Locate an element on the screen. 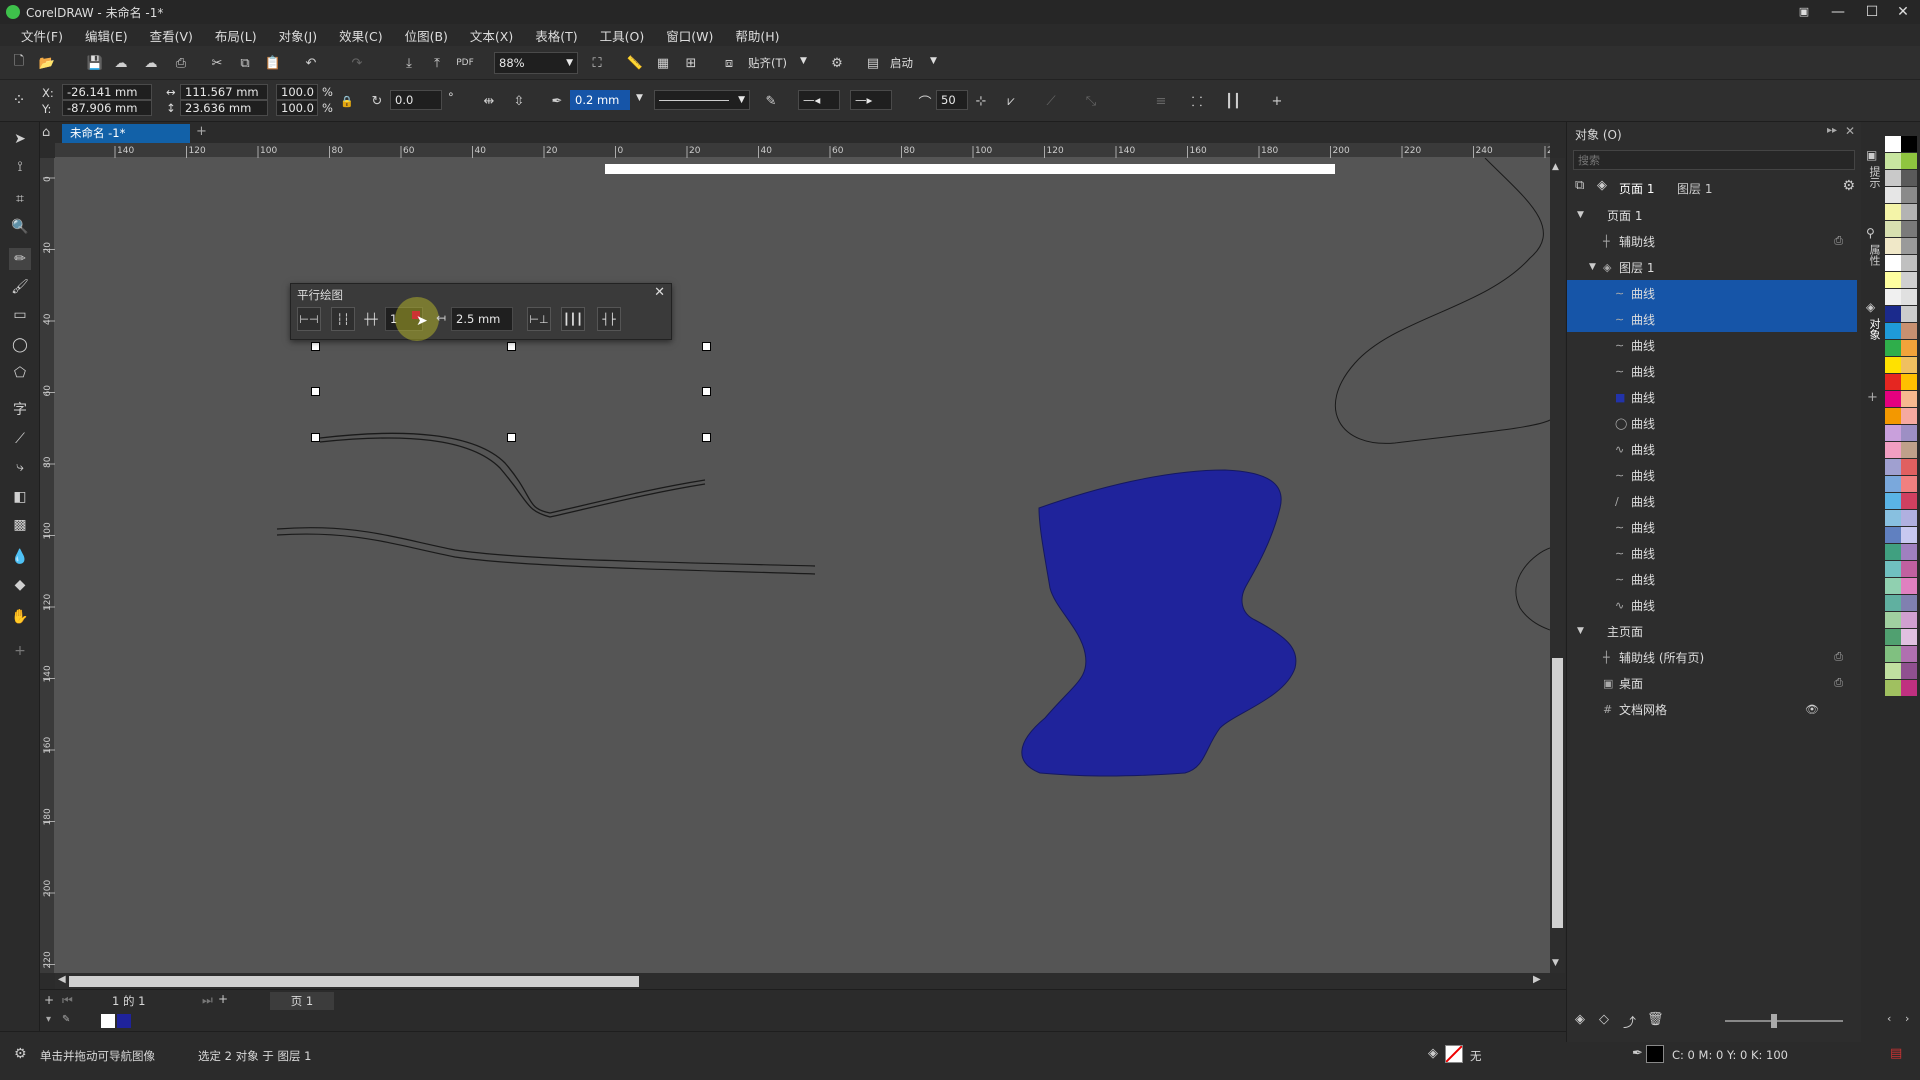  objects-search-input is located at coordinates (1714, 160).